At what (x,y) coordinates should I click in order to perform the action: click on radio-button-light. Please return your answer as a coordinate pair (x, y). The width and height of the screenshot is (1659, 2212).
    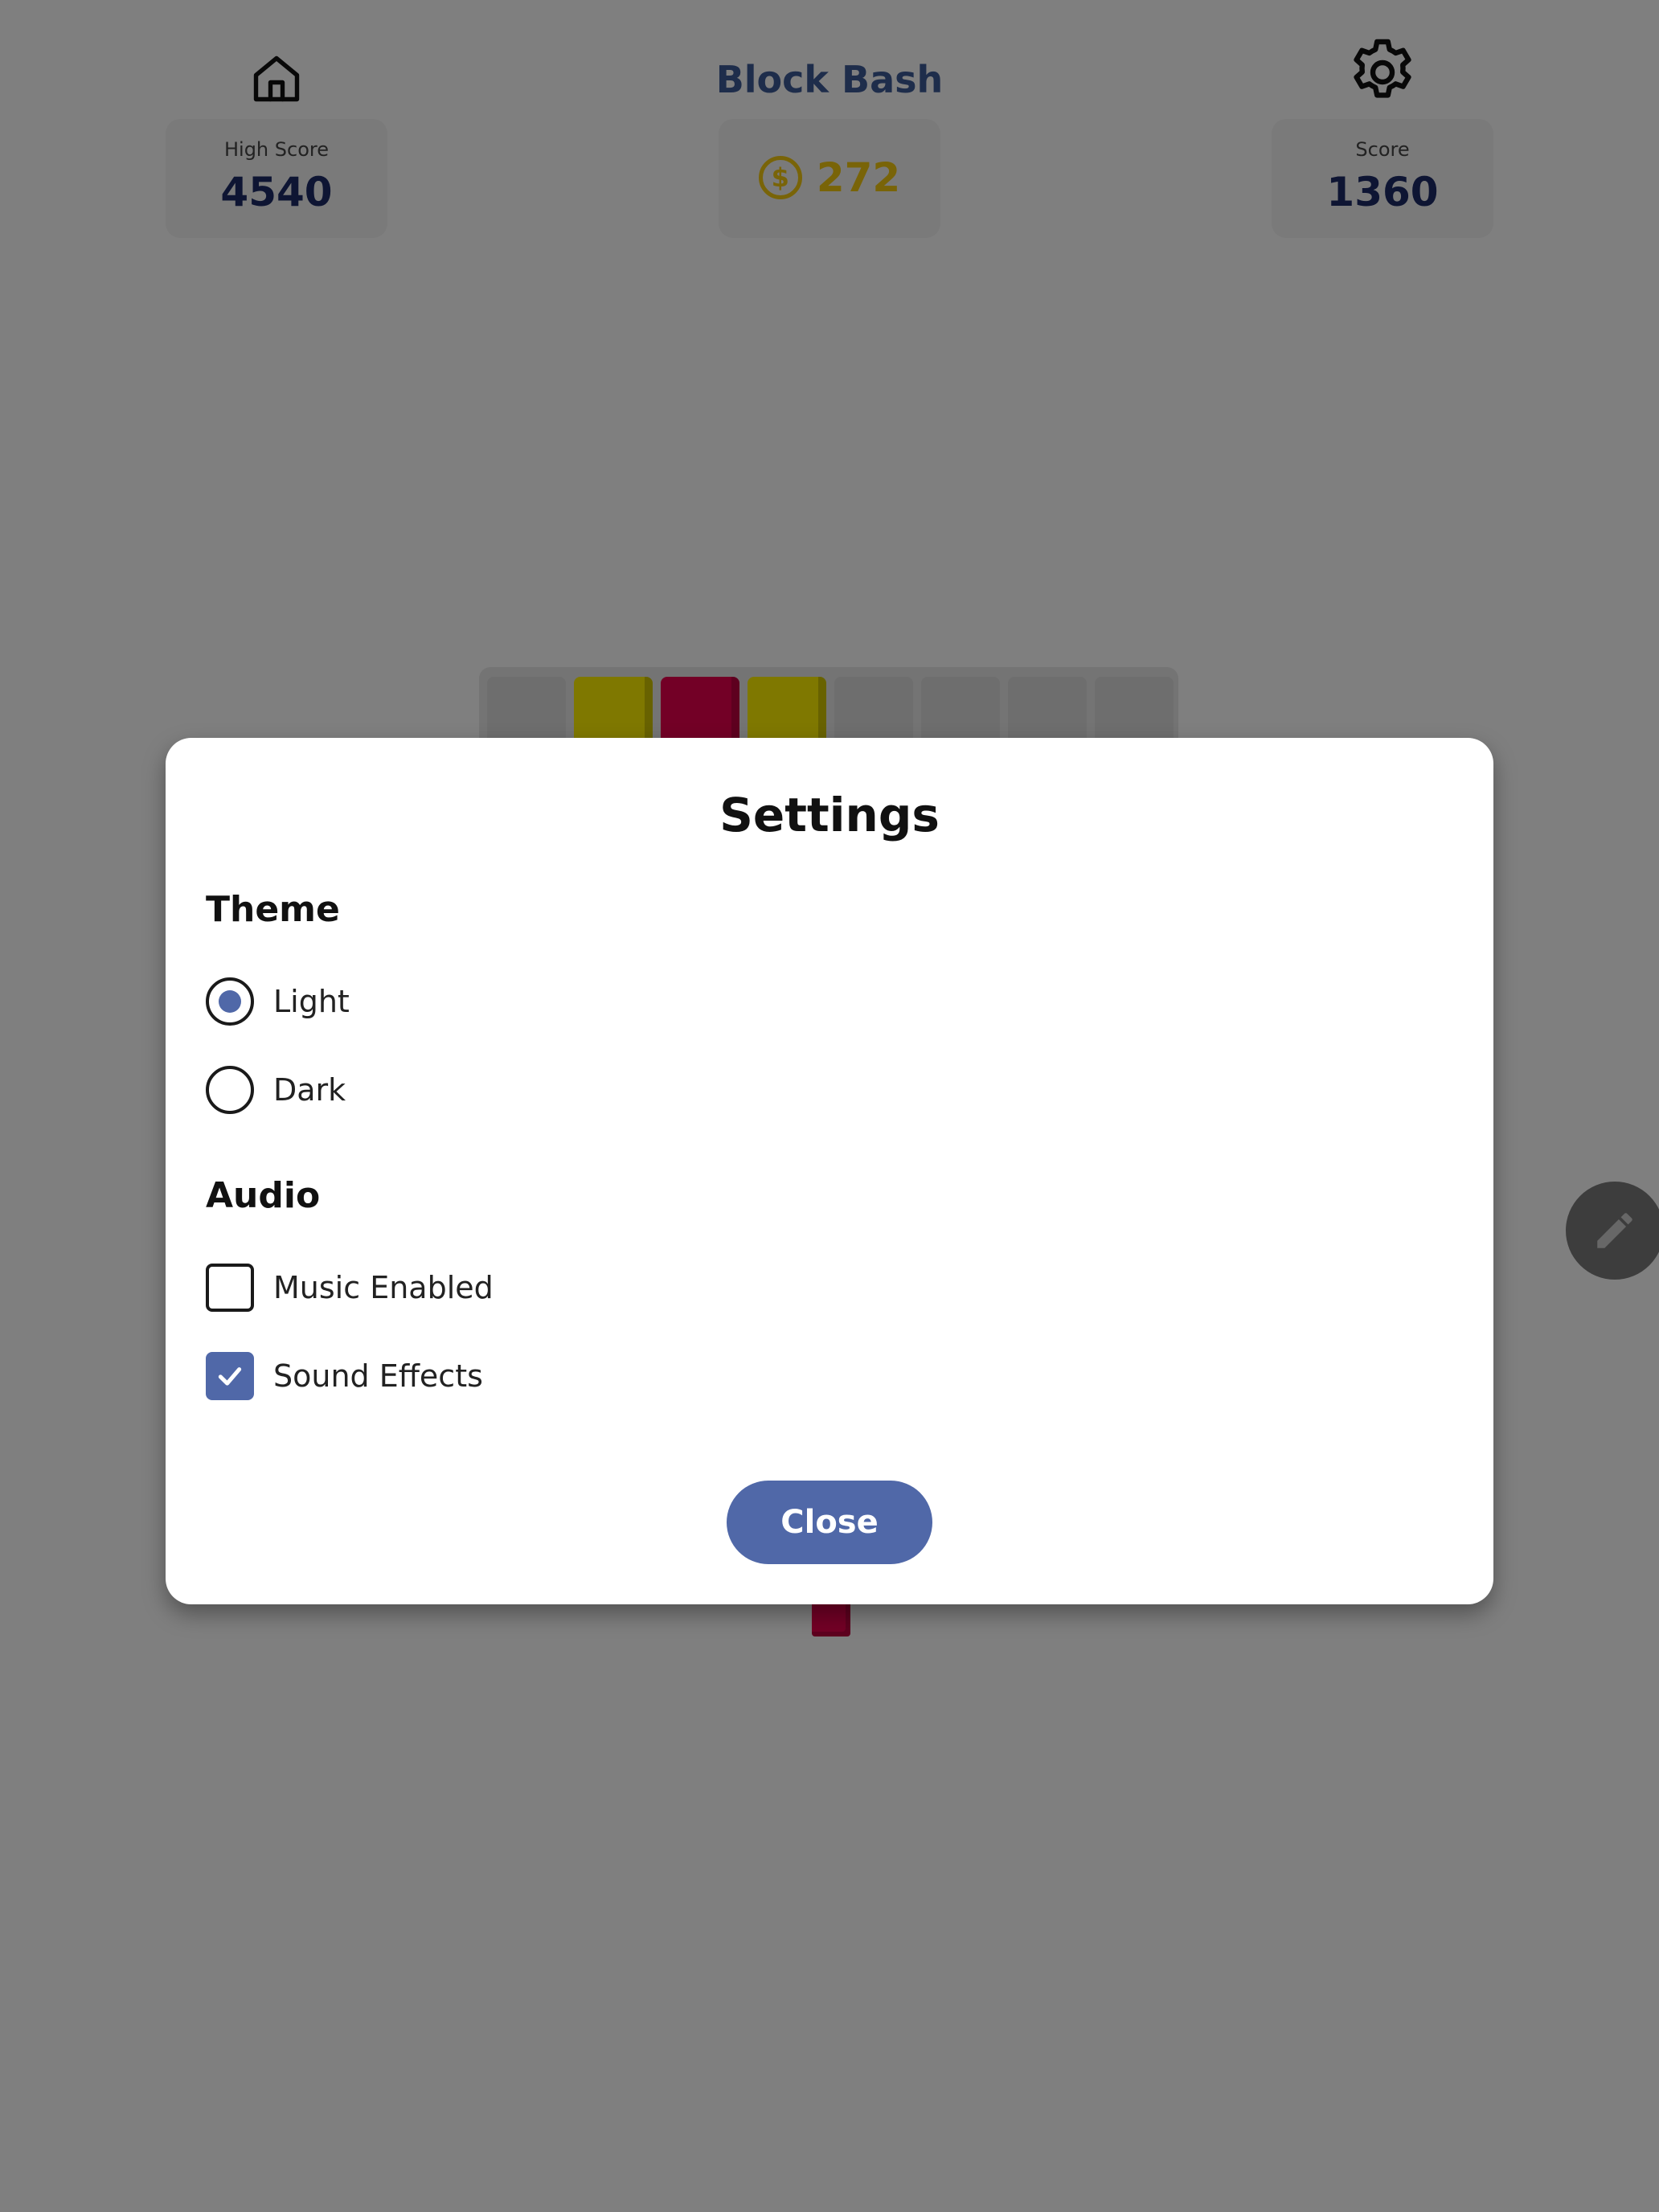
    Looking at the image, I should click on (230, 1001).